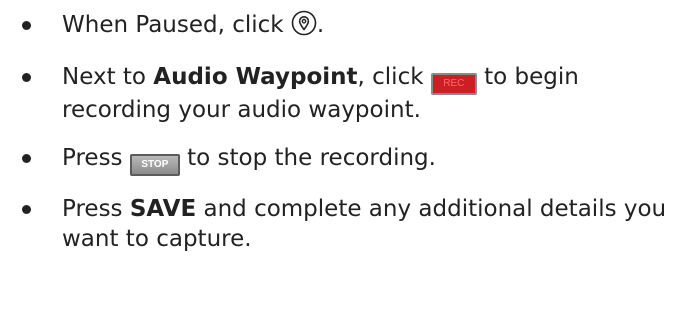 This screenshot has height=313, width=682. Describe the element at coordinates (304, 27) in the screenshot. I see `location-pin-icon` at that location.